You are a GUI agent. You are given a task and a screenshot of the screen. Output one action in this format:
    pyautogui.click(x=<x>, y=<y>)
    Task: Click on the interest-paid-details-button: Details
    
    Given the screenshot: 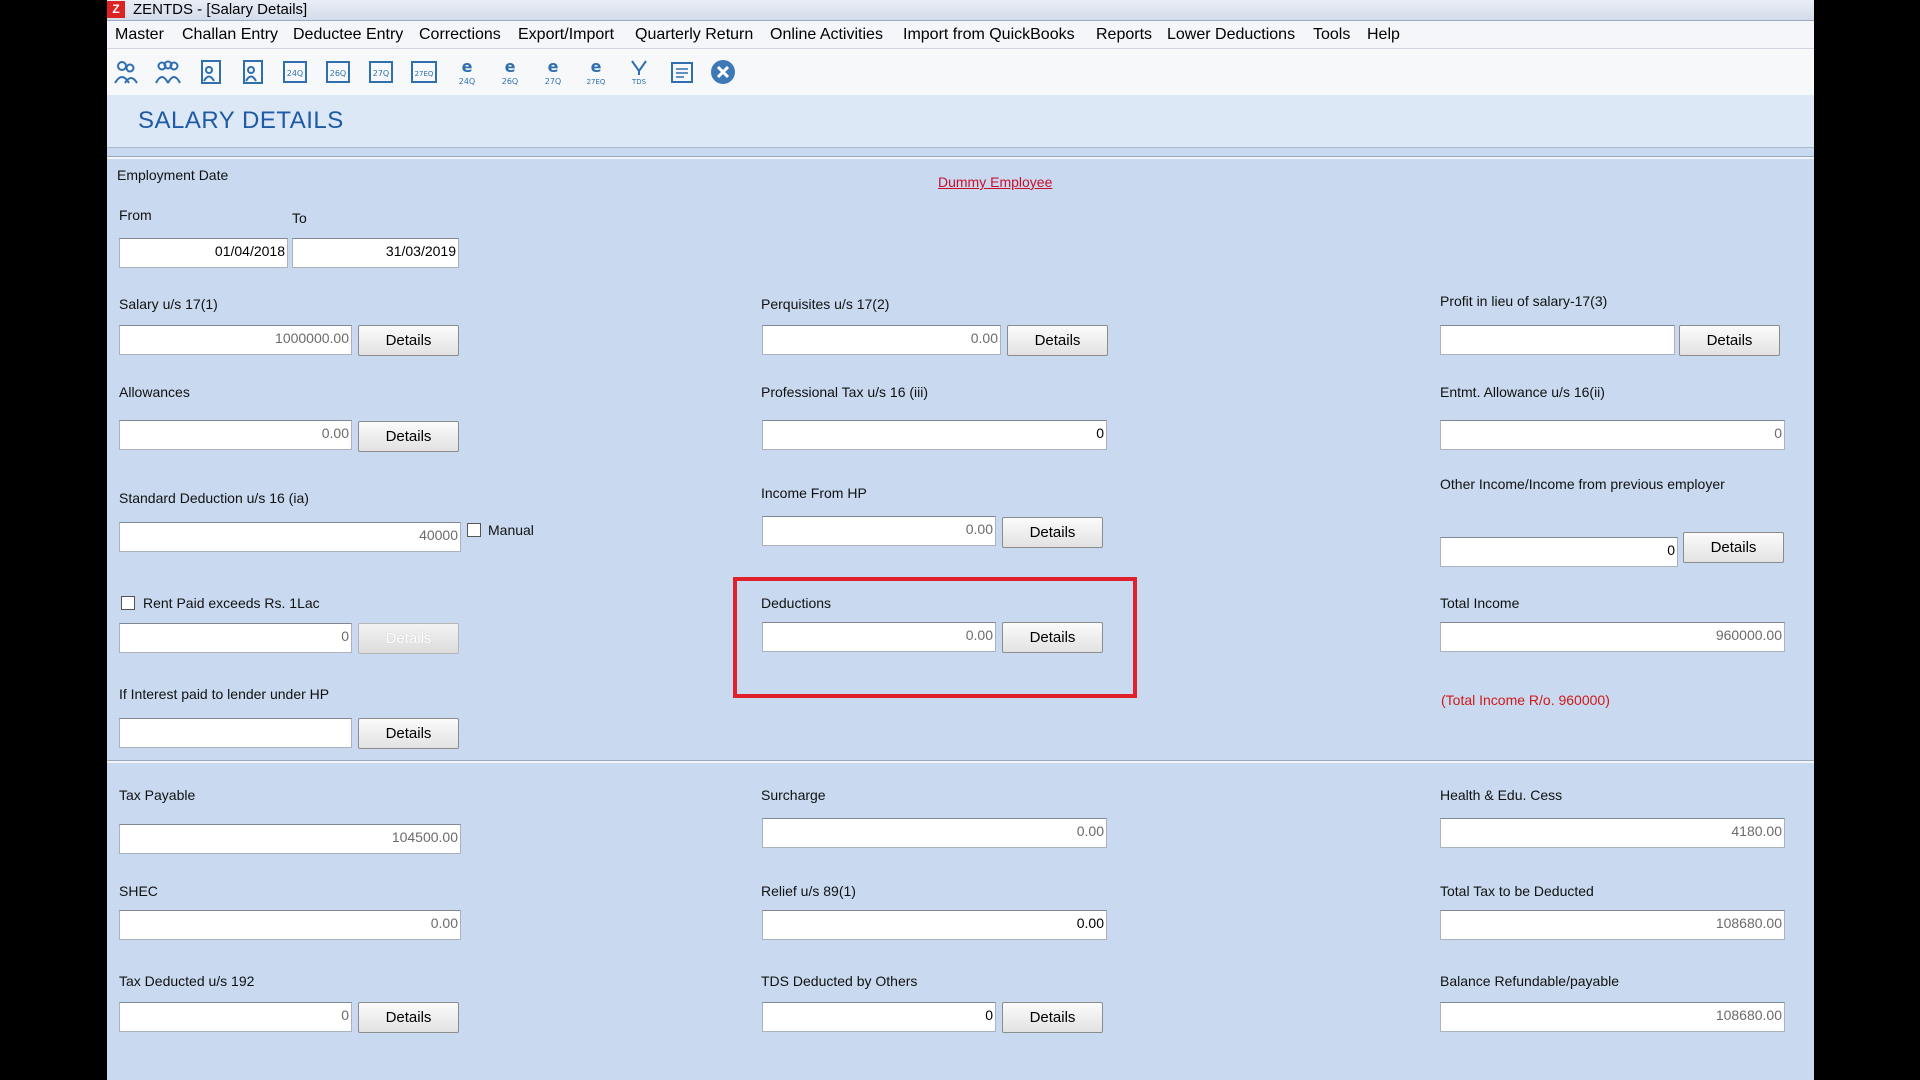 What is the action you would take?
    pyautogui.click(x=408, y=733)
    